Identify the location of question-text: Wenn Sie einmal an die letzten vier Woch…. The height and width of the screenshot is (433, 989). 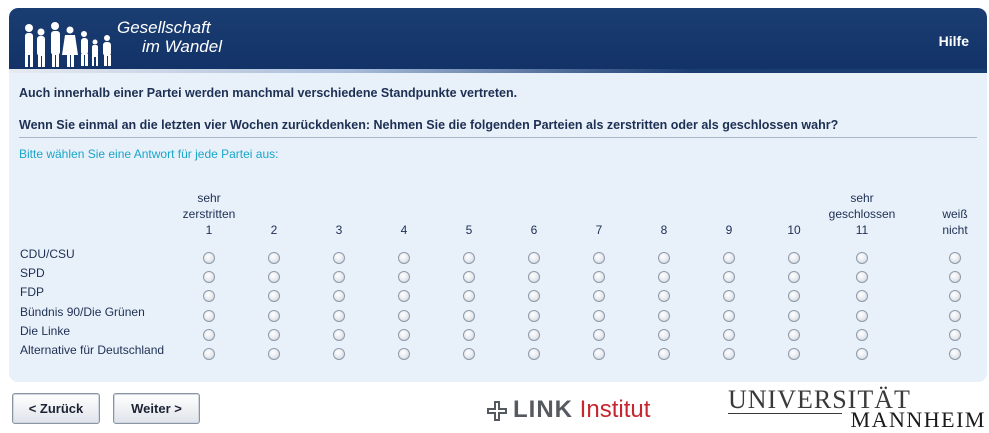
(429, 125).